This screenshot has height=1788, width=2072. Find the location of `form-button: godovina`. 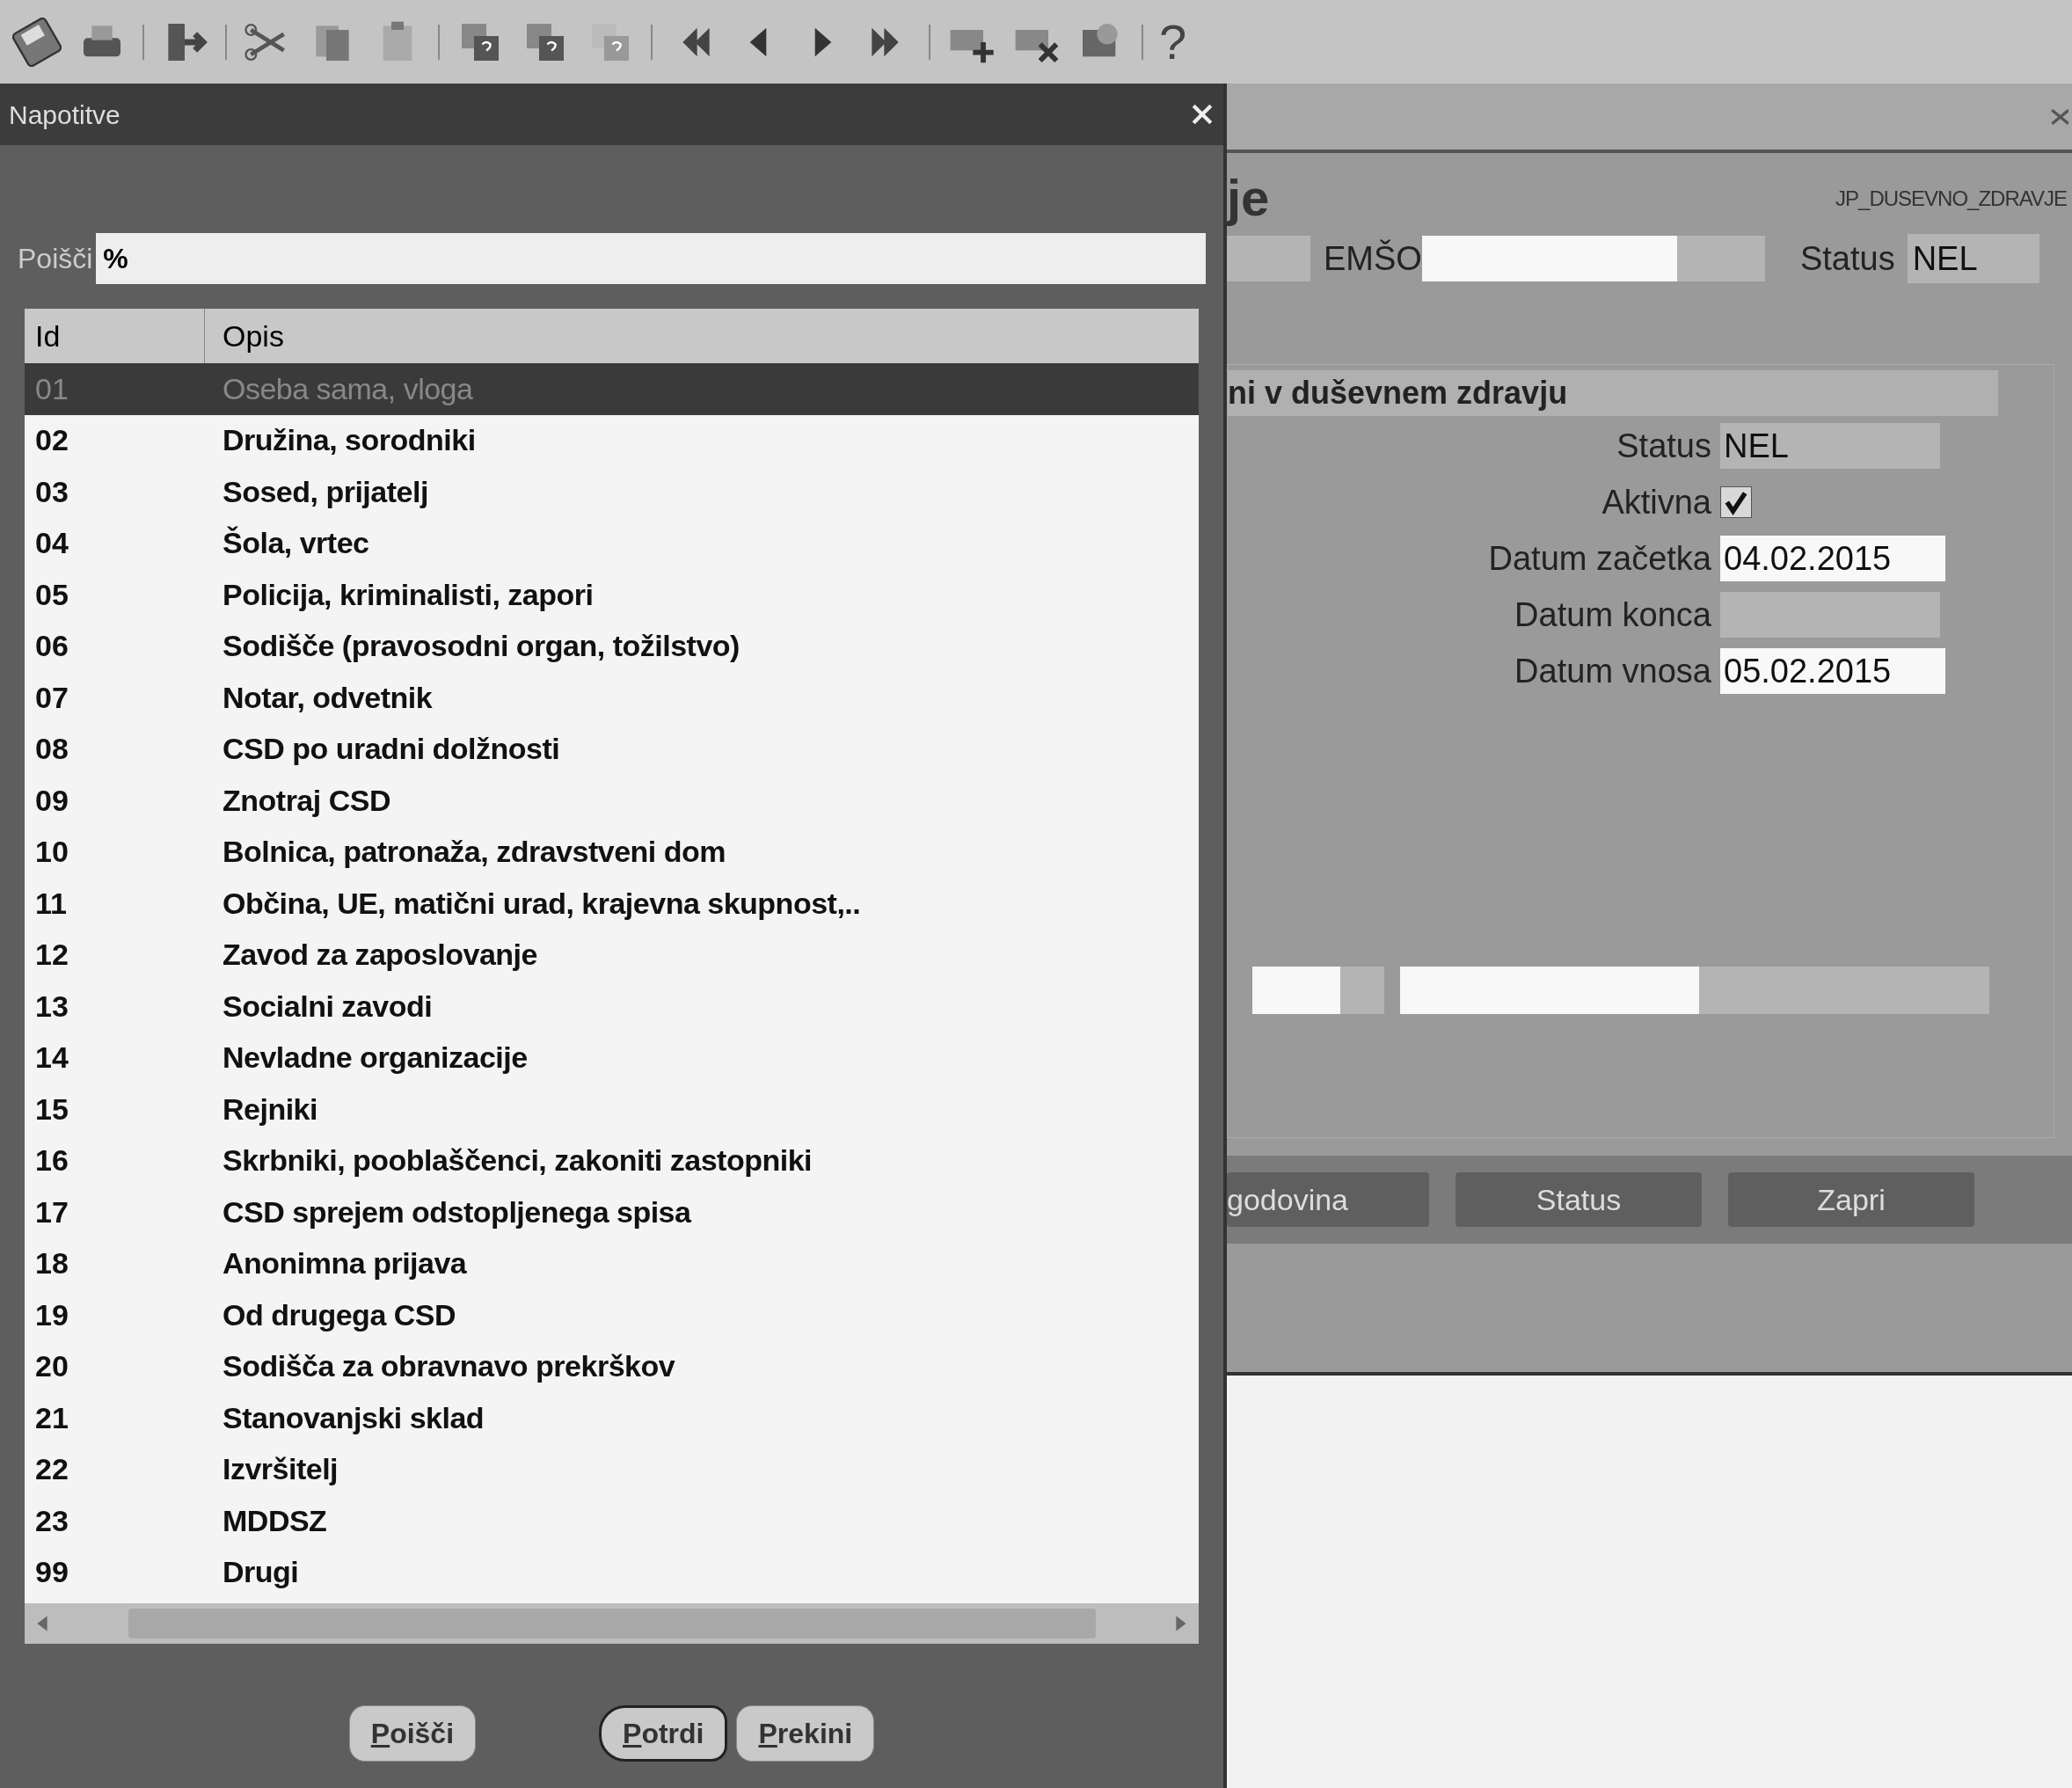

form-button: godovina is located at coordinates (1328, 1199).